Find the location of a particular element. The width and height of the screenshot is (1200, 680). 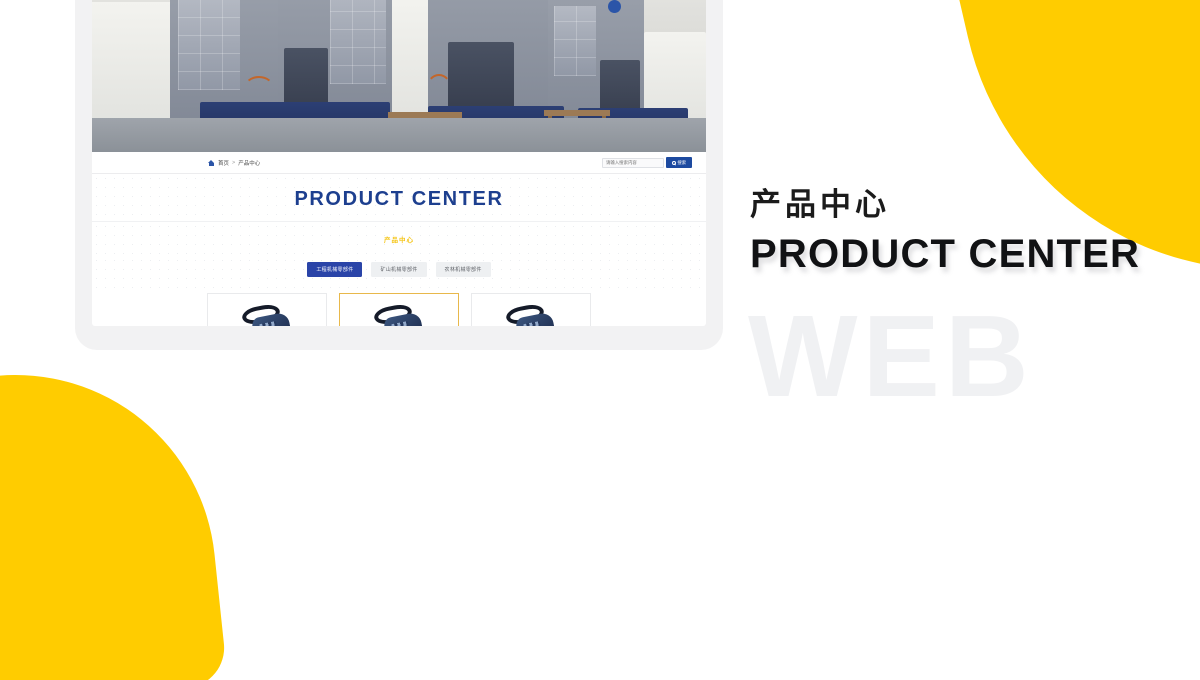

heading-english: PRODUCT CENTER is located at coordinates (945, 253).